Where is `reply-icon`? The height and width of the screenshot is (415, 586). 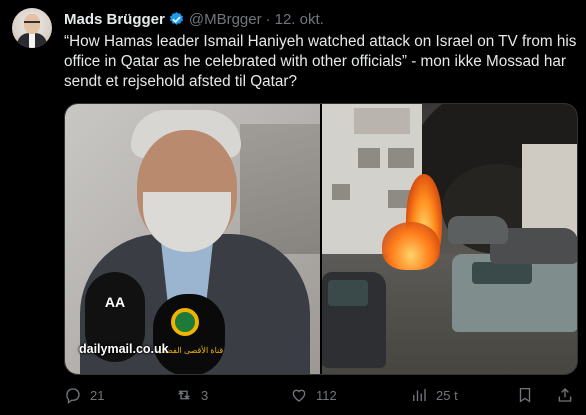 reply-icon is located at coordinates (73, 396).